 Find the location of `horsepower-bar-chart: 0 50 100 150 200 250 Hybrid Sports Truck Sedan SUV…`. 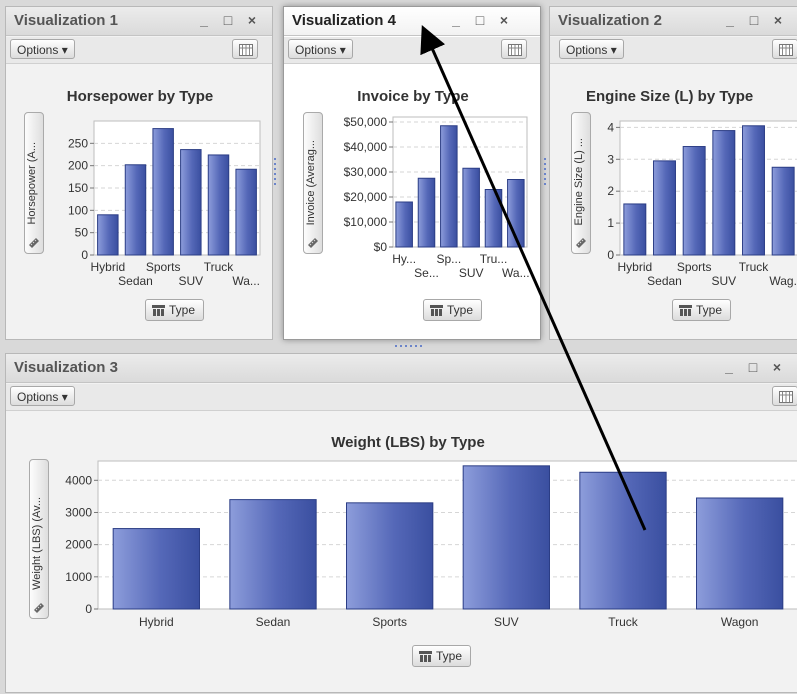

horsepower-bar-chart: 0 50 100 150 200 250 Hybrid Sports Truck Sedan SUV… is located at coordinates (164, 204).